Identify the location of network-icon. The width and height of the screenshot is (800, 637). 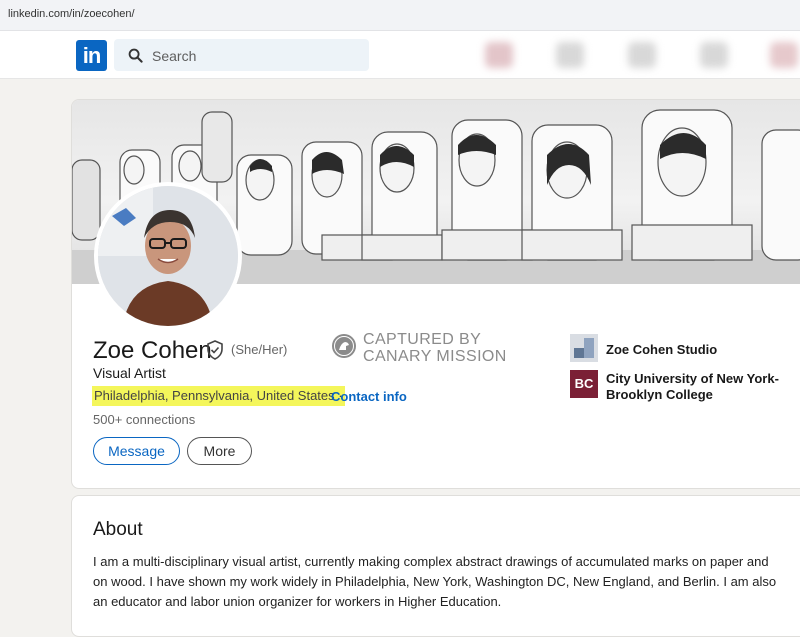
(570, 55).